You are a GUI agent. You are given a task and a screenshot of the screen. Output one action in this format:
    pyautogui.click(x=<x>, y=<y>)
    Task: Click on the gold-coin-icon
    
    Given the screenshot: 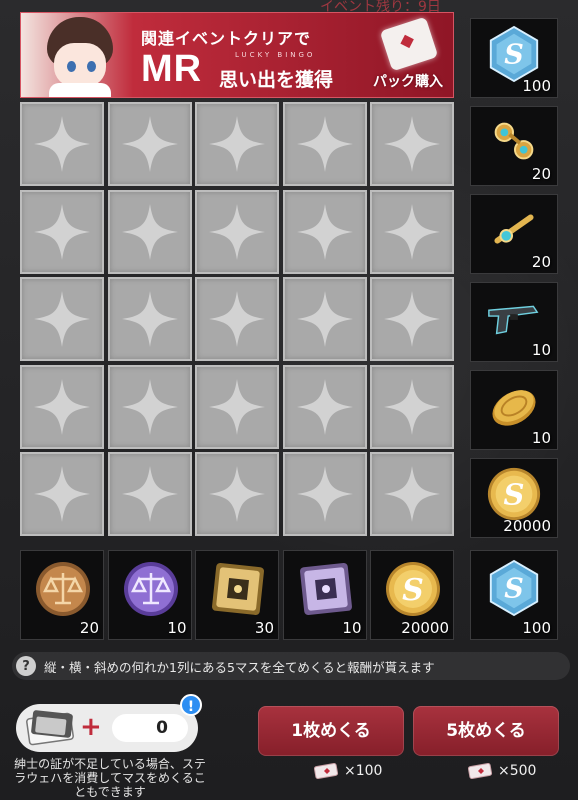 What is the action you would take?
    pyautogui.click(x=514, y=408)
    